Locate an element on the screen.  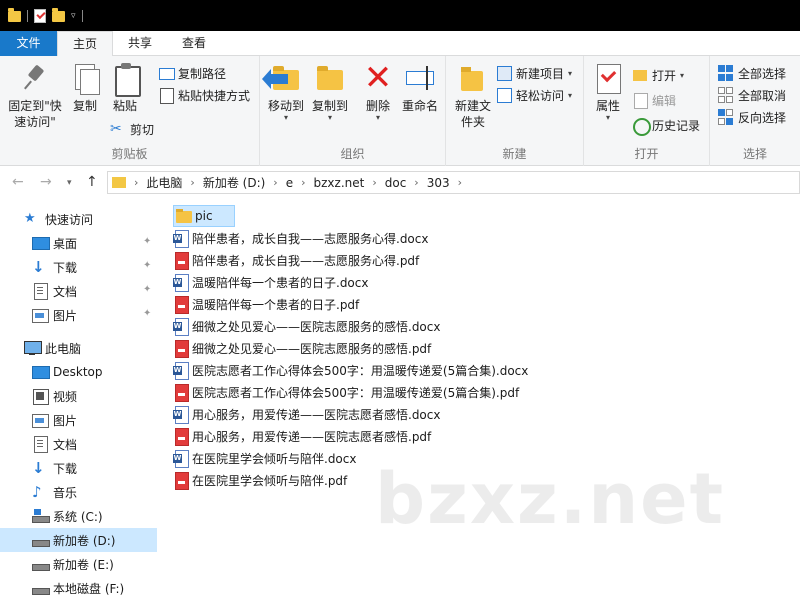
paste-shortcut-label: 粘贴快捷方式 is located at coordinates (214, 95).